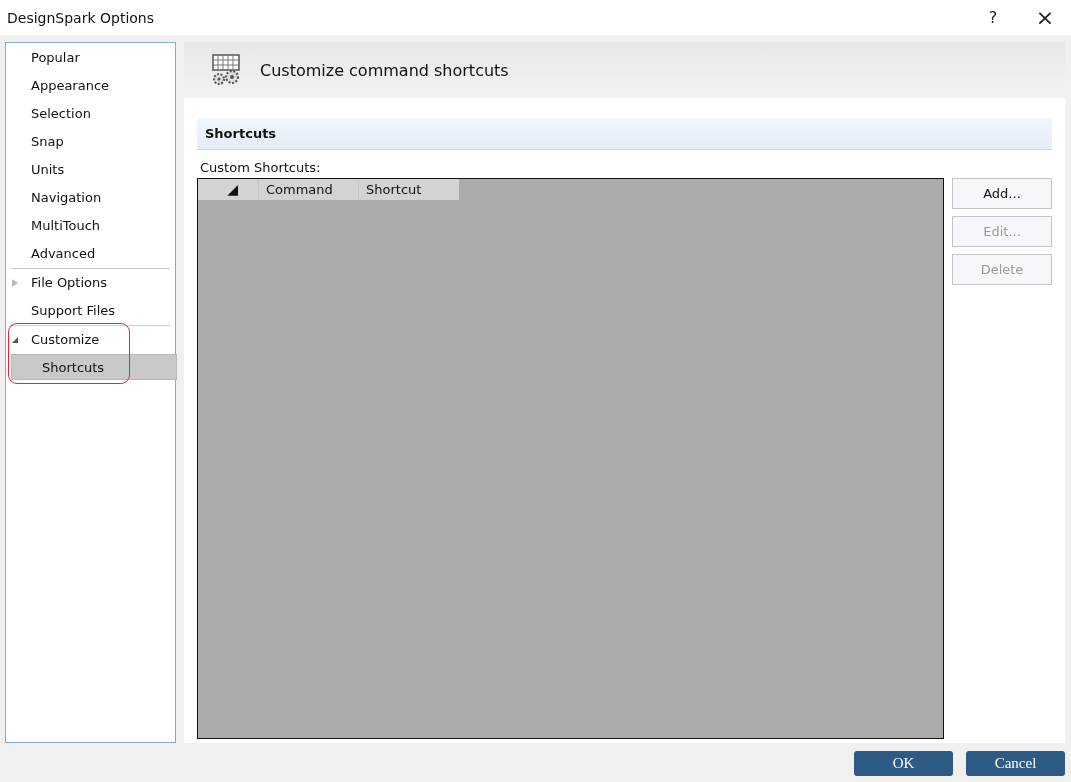 The height and width of the screenshot is (782, 1071). What do you see at coordinates (408, 189) in the screenshot?
I see `column-header: Shortcut` at bounding box center [408, 189].